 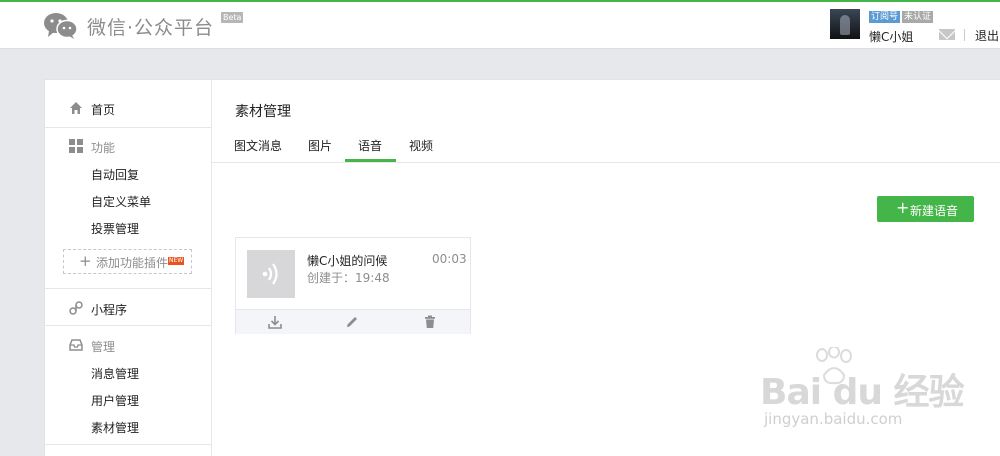 What do you see at coordinates (258, 145) in the screenshot?
I see `tab-news: 图文消息` at bounding box center [258, 145].